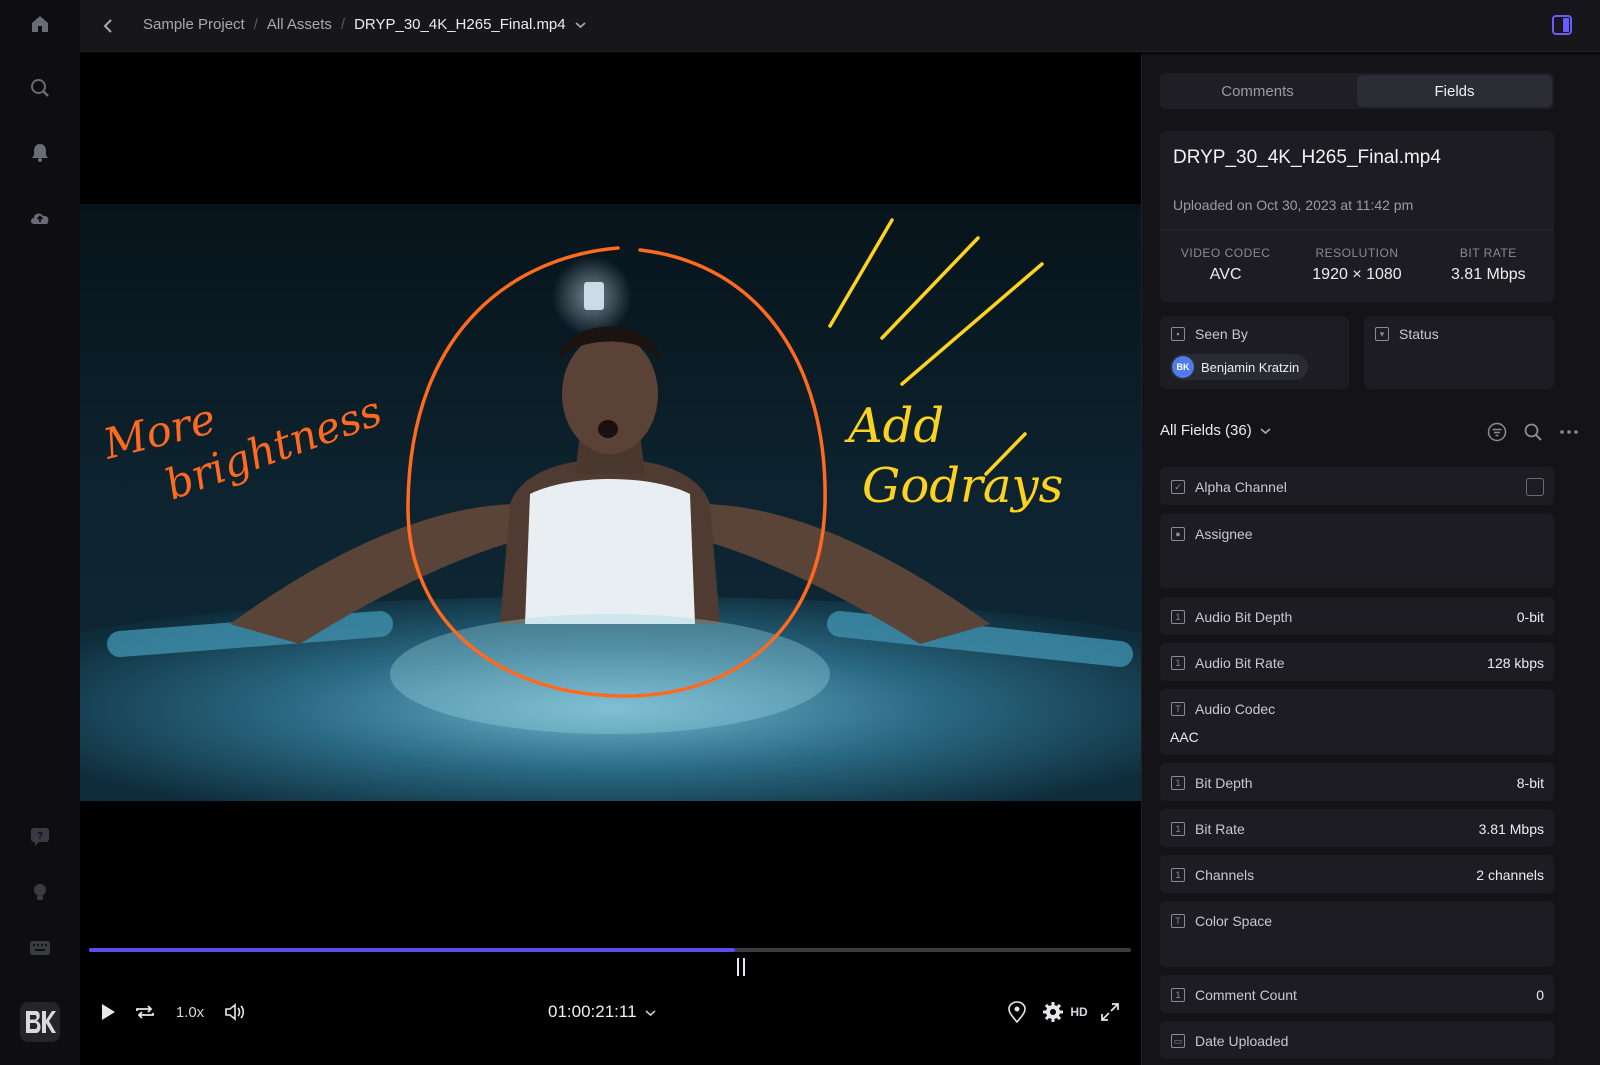 The height and width of the screenshot is (1065, 1600). Describe the element at coordinates (1357, 722) in the screenshot. I see `field-row-audio-codec: T Audio Codec AAC` at that location.